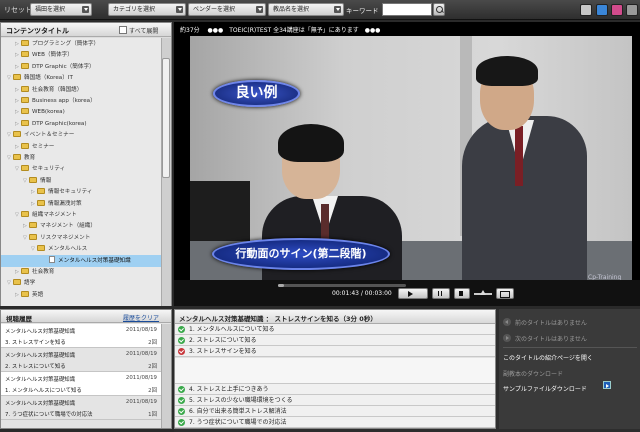 The height and width of the screenshot is (432, 640). What do you see at coordinates (30, 158) in the screenshot?
I see `tree-item-label: 教育` at bounding box center [30, 158].